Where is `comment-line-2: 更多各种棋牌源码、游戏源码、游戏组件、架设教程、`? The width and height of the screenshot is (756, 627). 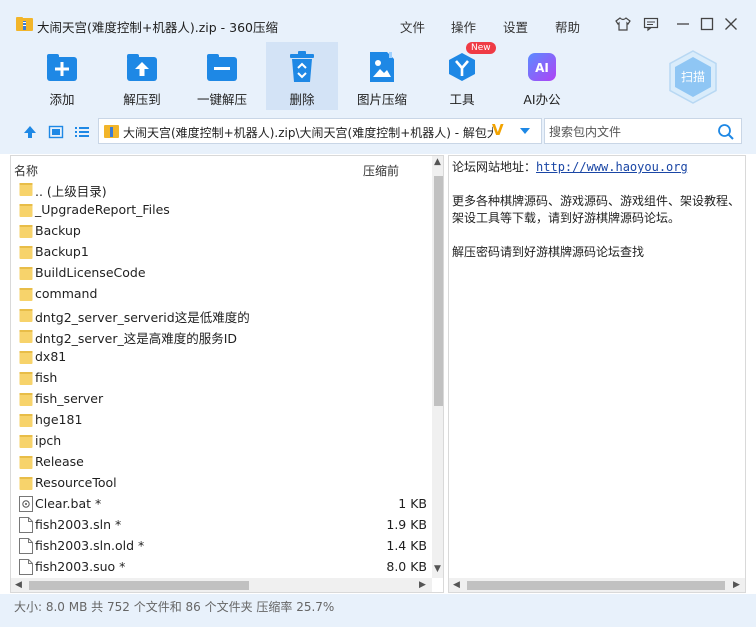
comment-line-2: 更多各种棋牌源码、游戏源码、游戏组件、架设教程、 is located at coordinates (596, 201).